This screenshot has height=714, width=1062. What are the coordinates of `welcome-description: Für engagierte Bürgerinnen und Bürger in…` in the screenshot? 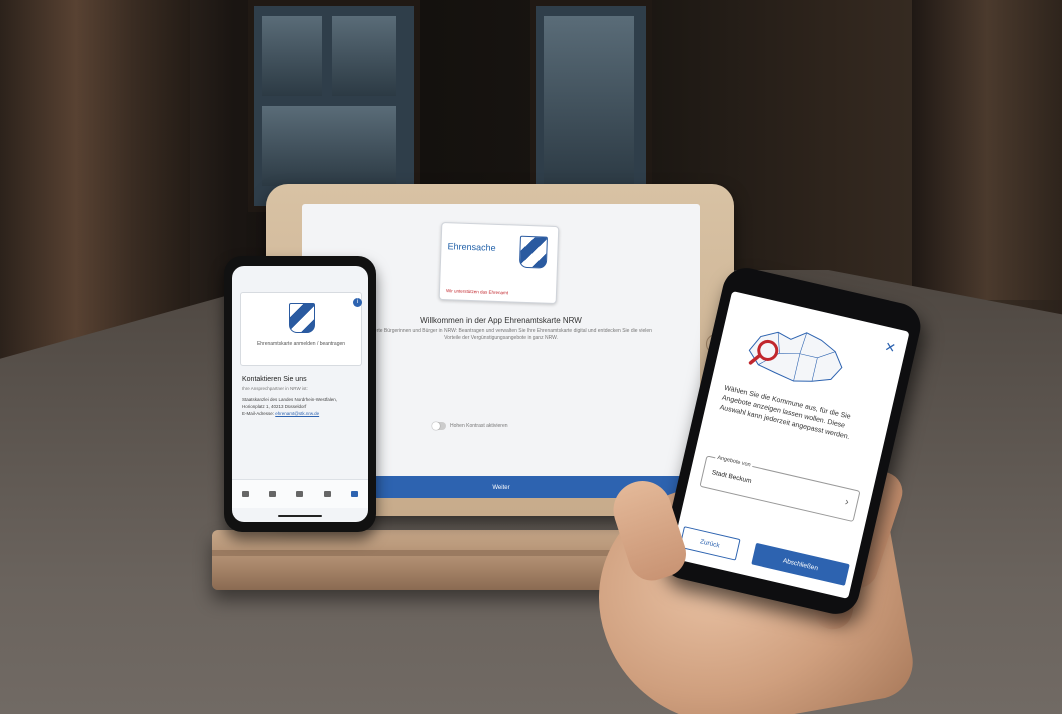 It's located at (501, 334).